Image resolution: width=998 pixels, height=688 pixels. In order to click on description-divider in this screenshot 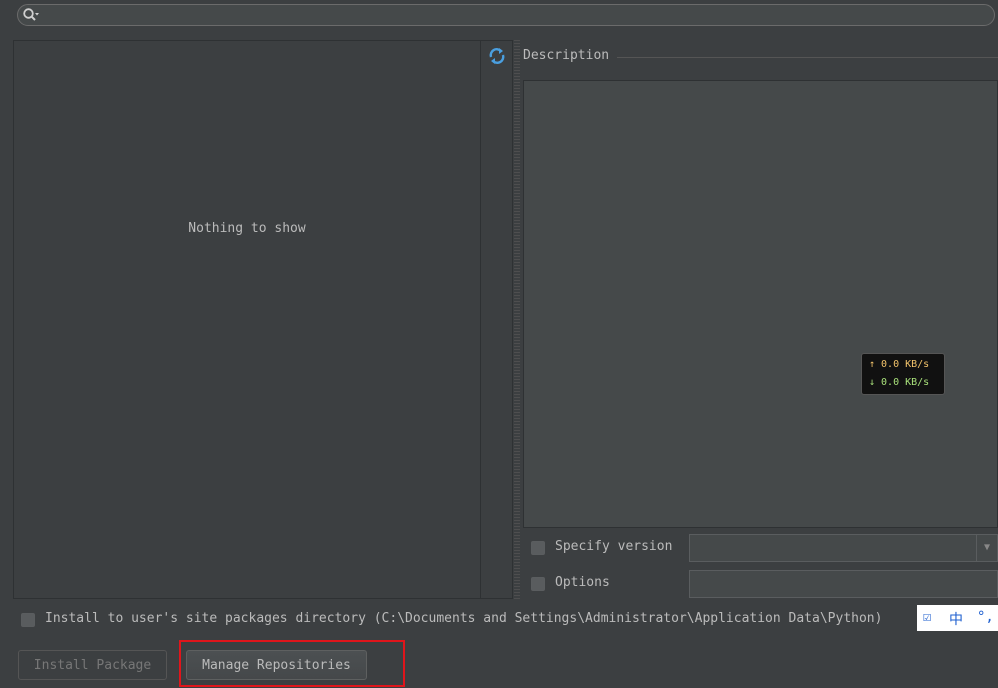, I will do `click(807, 57)`.